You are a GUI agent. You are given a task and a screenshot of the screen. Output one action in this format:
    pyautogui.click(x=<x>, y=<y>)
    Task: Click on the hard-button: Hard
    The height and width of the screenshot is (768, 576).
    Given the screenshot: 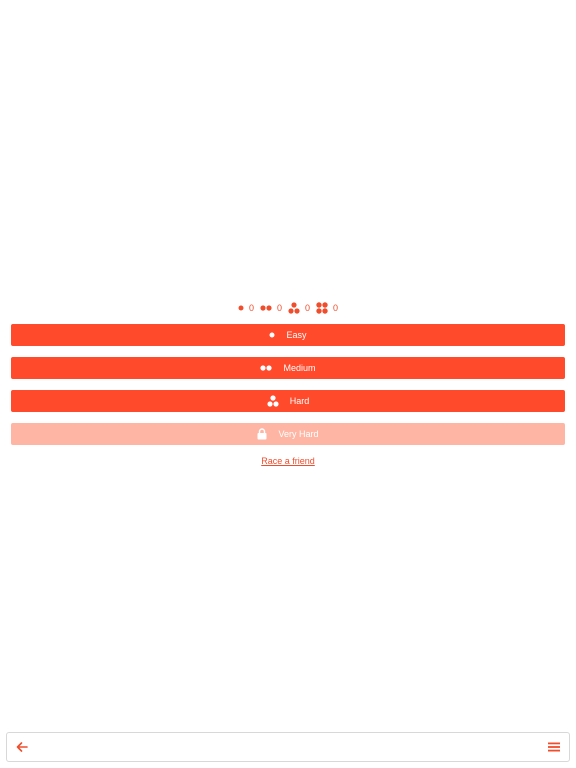 What is the action you would take?
    pyautogui.click(x=288, y=401)
    